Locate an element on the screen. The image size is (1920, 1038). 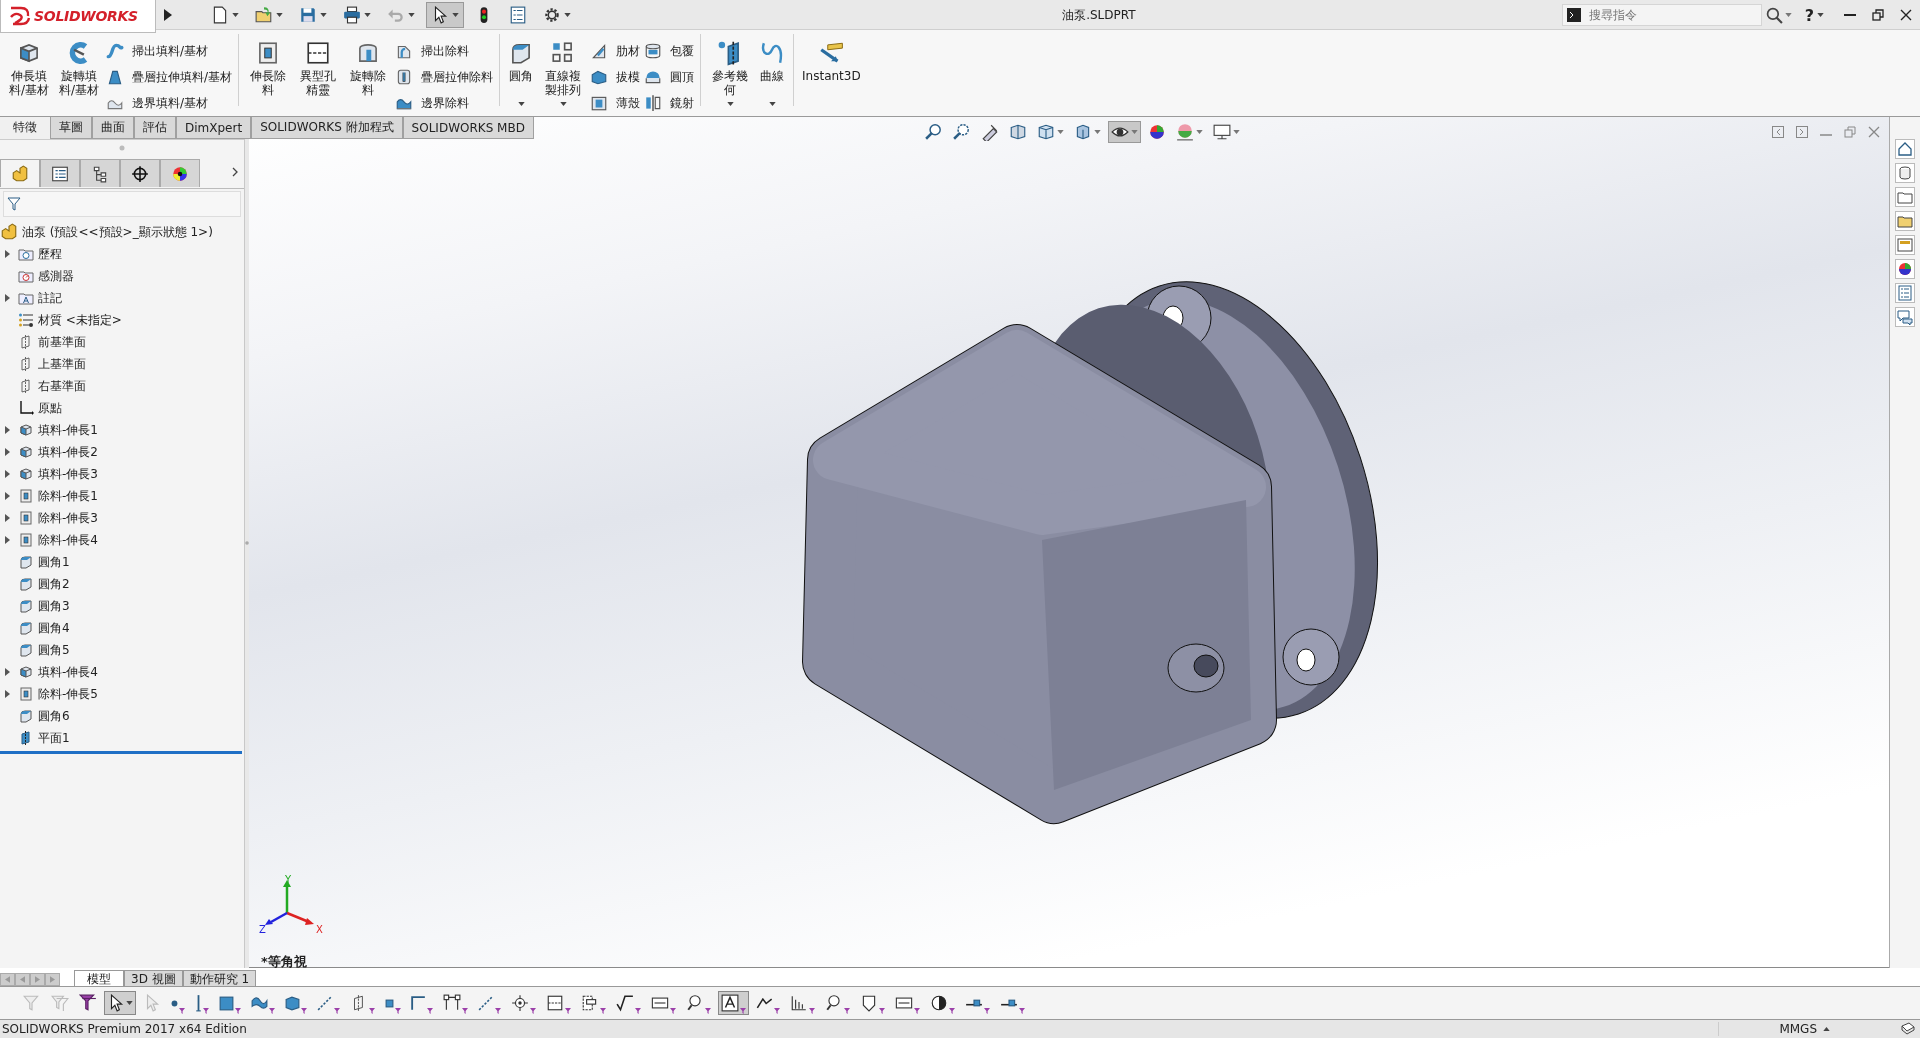
tree-label: 除料-伸長5 is located at coordinates (68, 694).